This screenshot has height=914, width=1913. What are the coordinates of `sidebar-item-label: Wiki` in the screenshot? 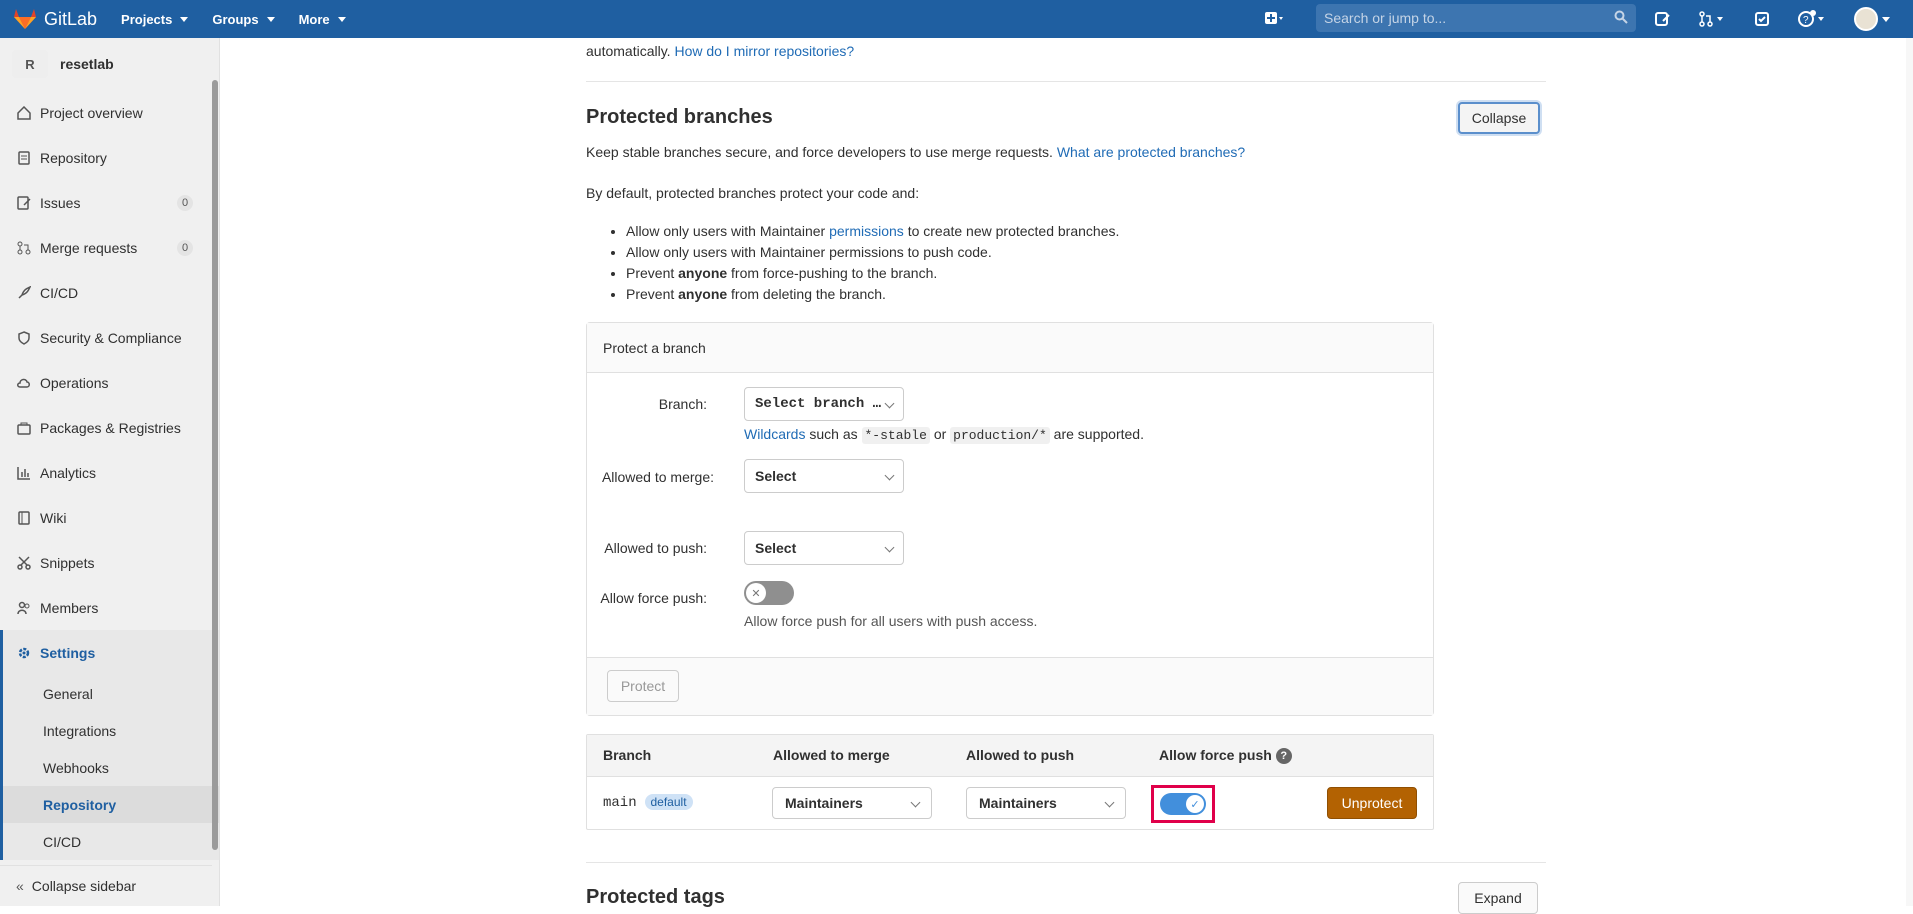 It's located at (53, 517).